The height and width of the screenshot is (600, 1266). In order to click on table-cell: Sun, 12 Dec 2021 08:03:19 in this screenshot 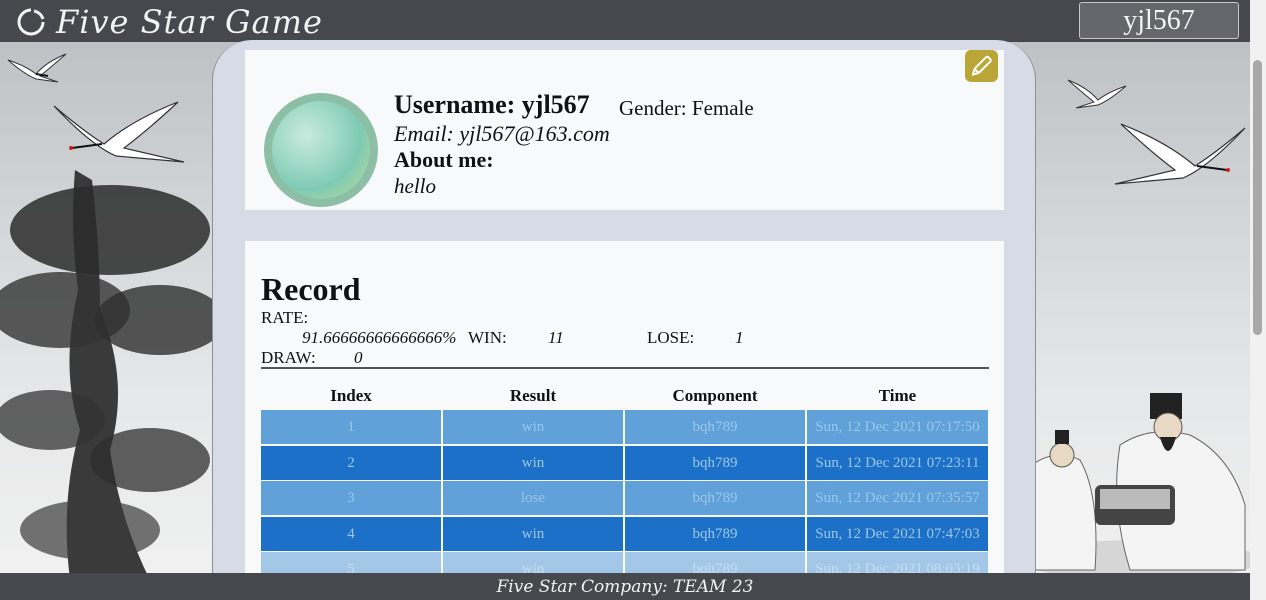, I will do `click(897, 563)`.